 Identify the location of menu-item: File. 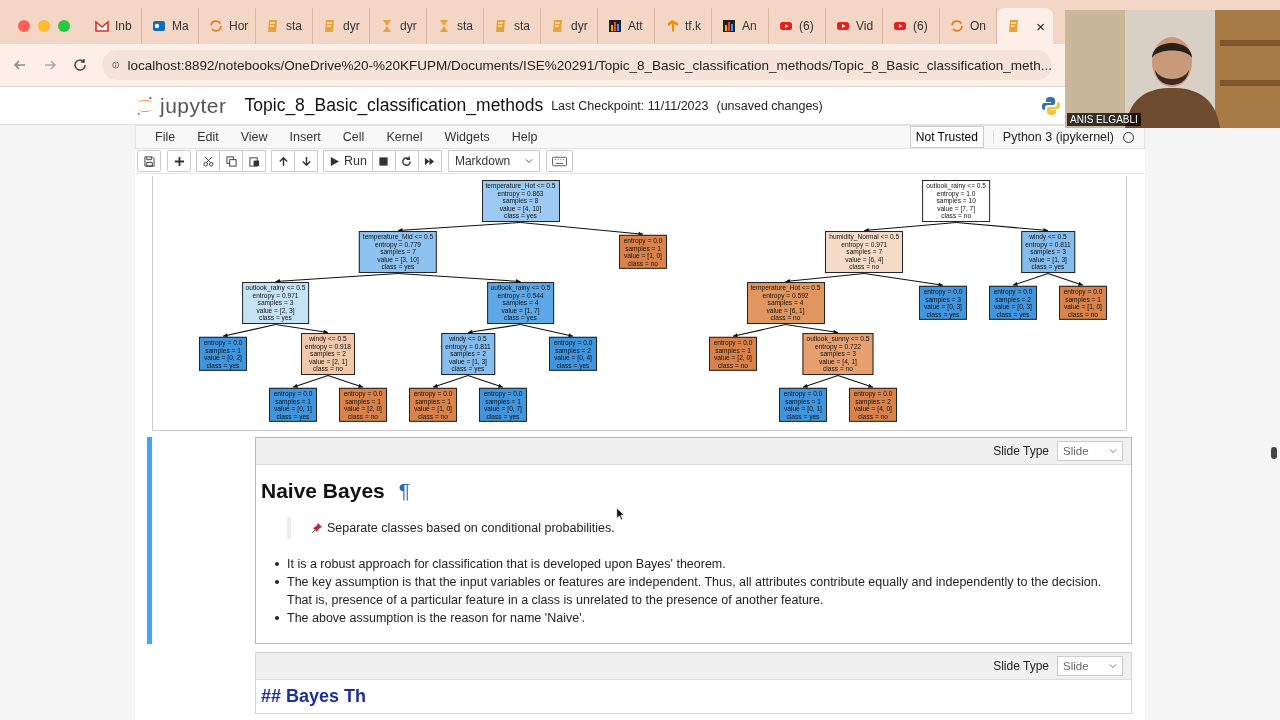
(165, 137).